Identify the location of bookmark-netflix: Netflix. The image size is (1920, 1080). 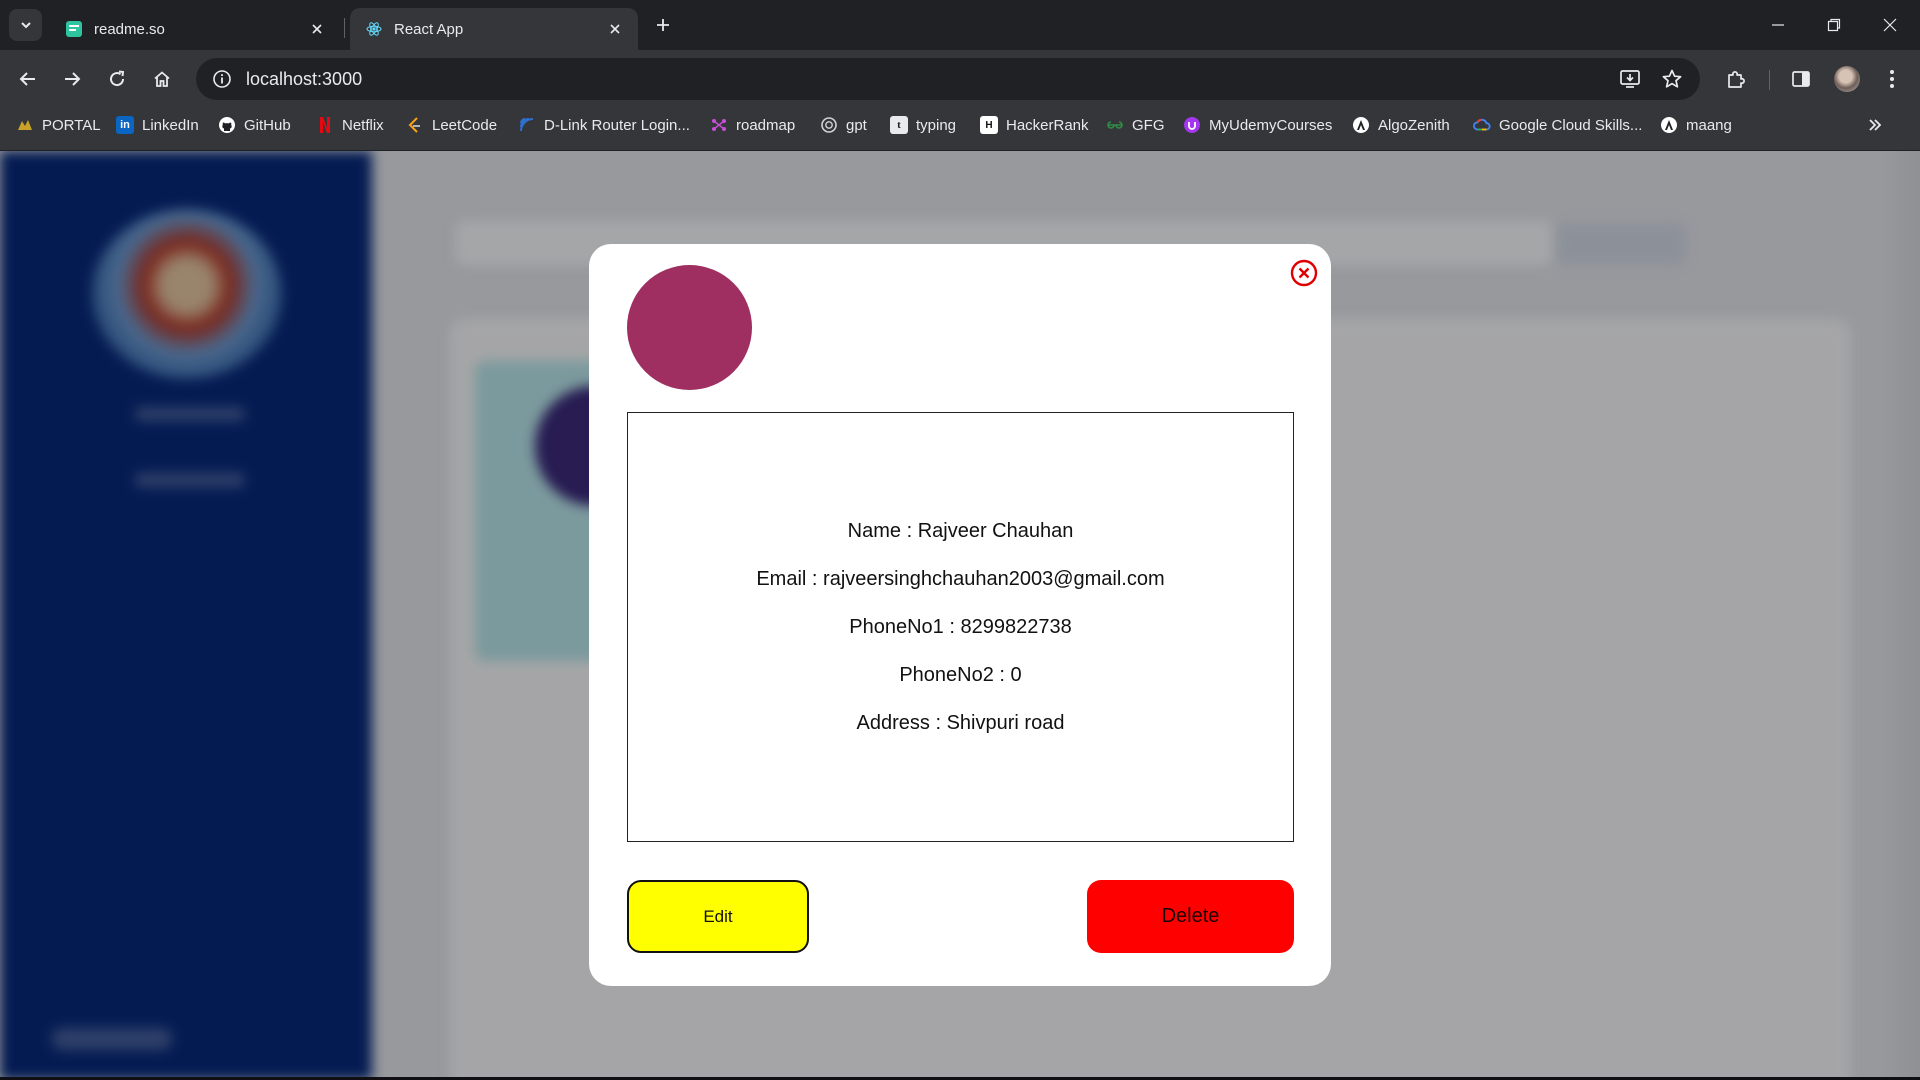
(350, 125).